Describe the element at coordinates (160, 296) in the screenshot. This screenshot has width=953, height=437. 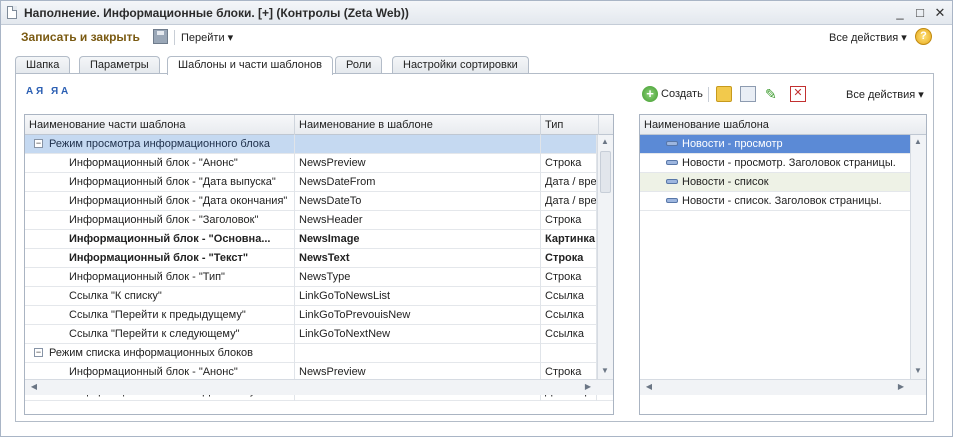
I see `cell-part-name: Ссылка "К списку"` at that location.